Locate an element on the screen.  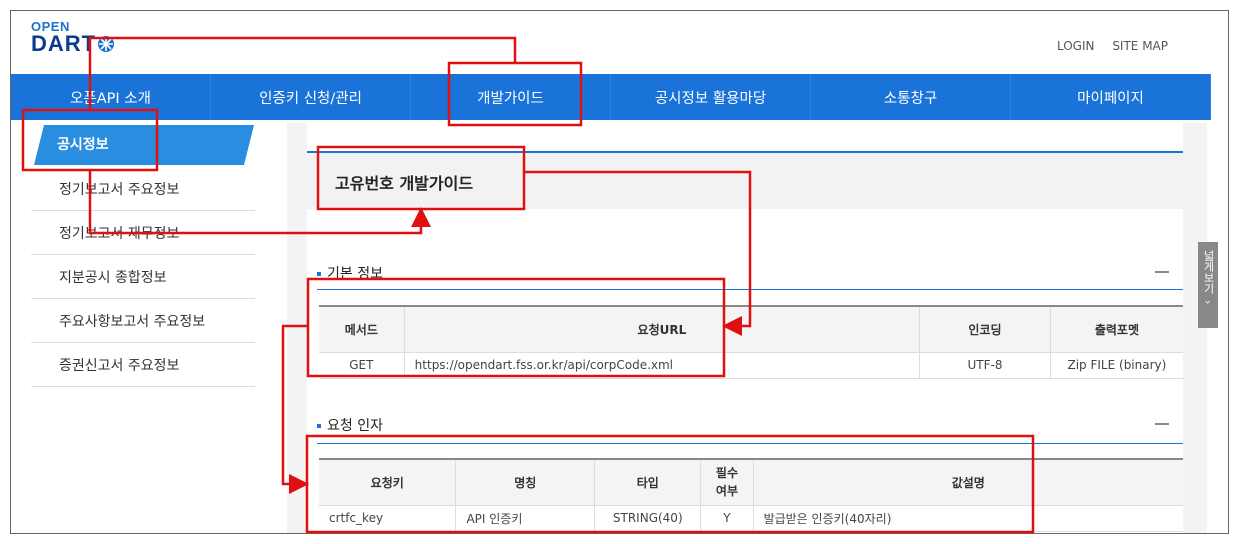
header-value-desc: 값설명 is located at coordinates (967, 481).